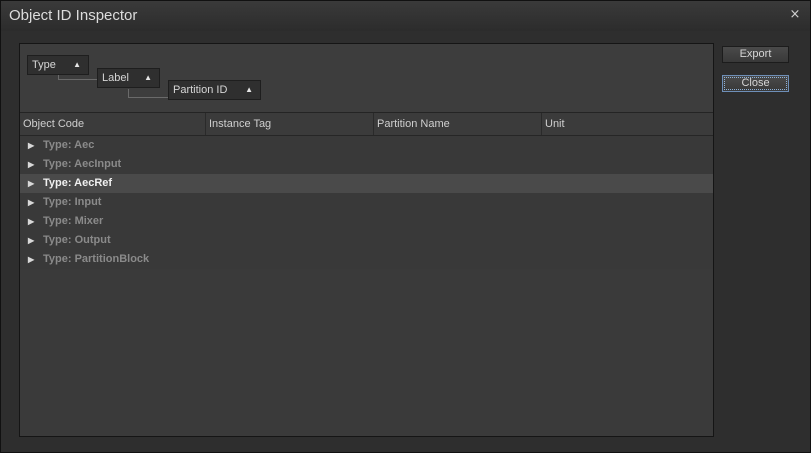 Image resolution: width=811 pixels, height=453 pixels. I want to click on group-row-label: Type: Input, so click(72, 202).